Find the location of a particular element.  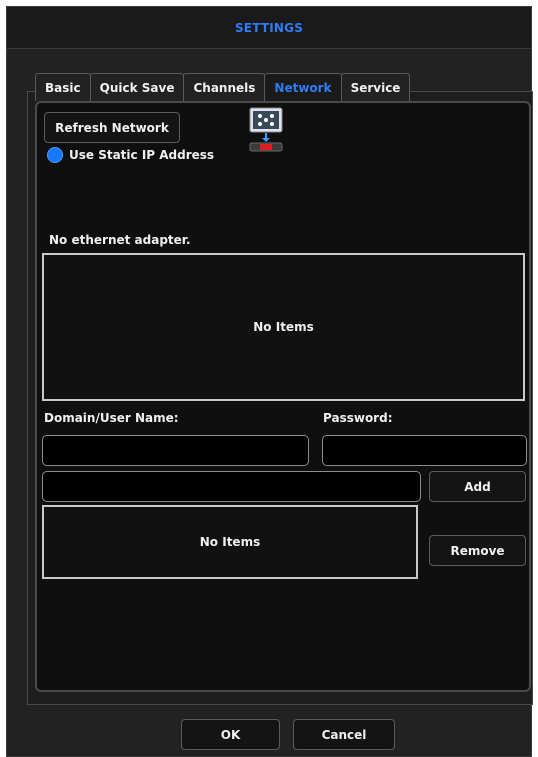

tab-quick-save: Quick Save is located at coordinates (137, 87).